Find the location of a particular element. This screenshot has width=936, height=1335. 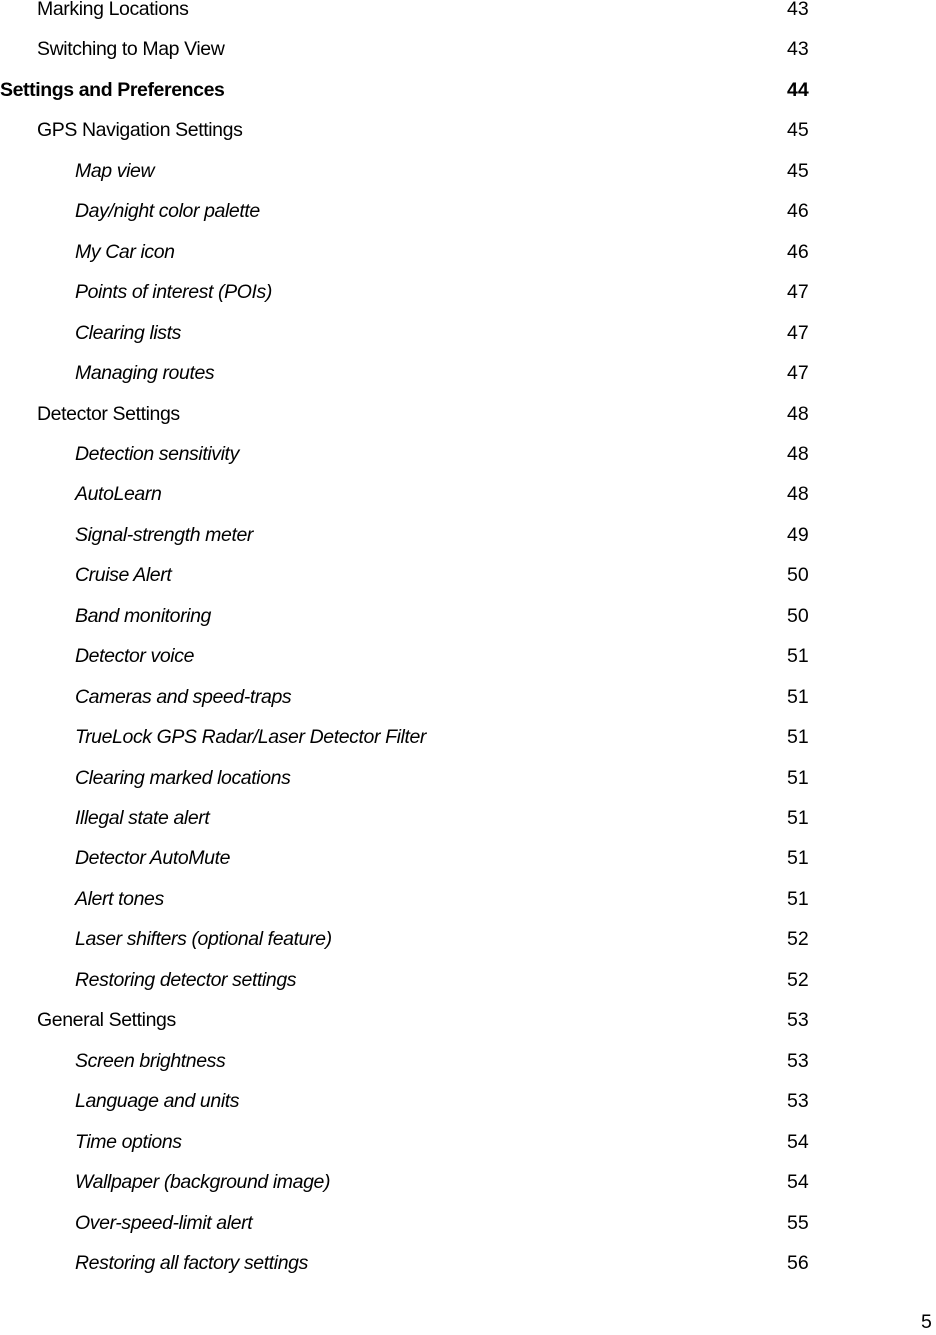

toc-entry: Map view 45 is located at coordinates (468, 171).